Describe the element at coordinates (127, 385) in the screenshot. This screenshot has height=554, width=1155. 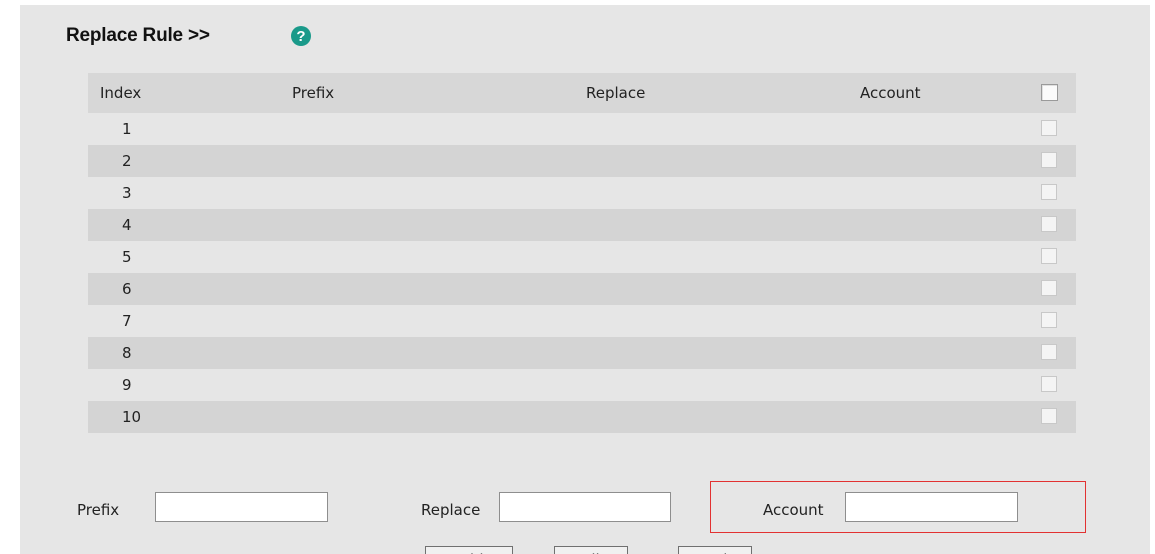
I see `row-index: 9` at that location.